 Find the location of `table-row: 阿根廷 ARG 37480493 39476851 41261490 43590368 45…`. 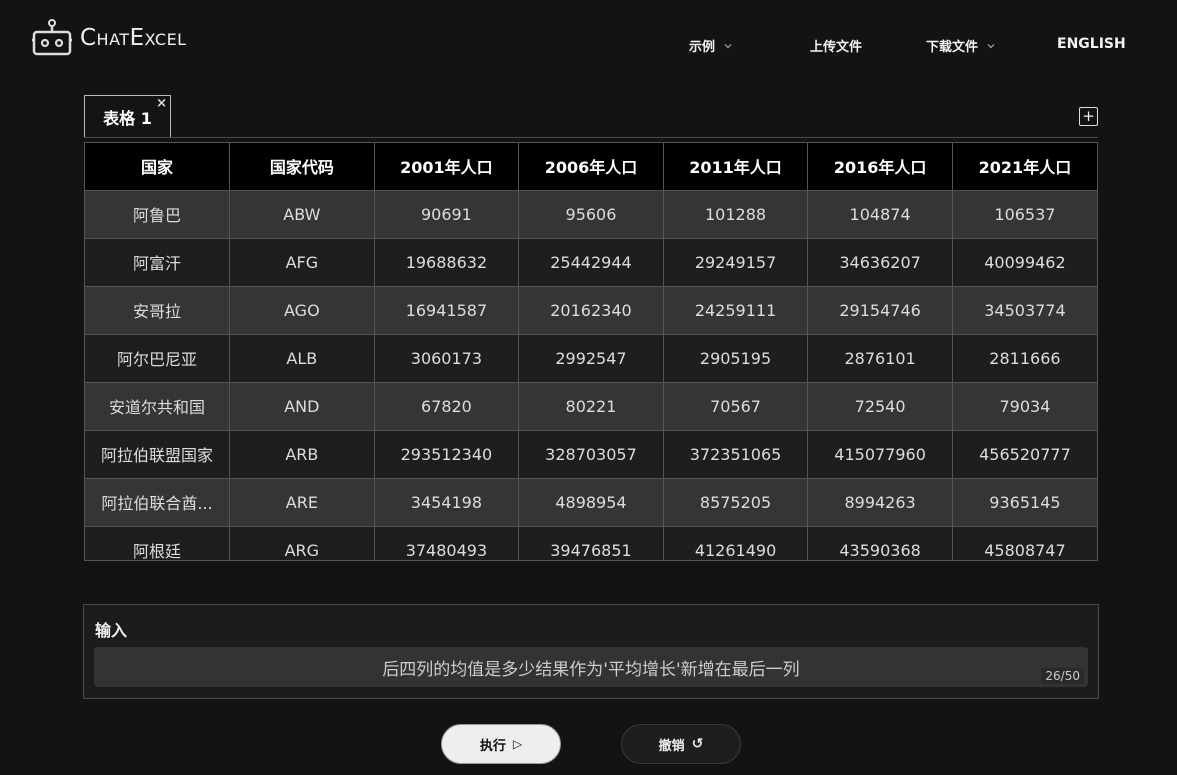

table-row: 阿根廷 ARG 37480493 39476851 41261490 43590368 45… is located at coordinates (591, 542).